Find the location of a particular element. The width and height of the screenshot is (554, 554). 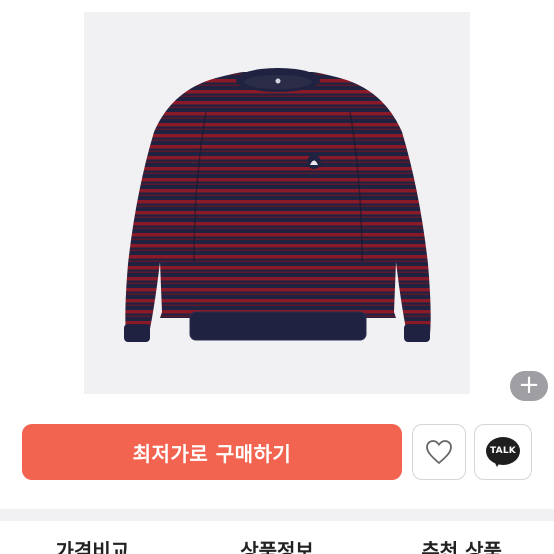

kakaotalk-share-button: TALK is located at coordinates (503, 452).